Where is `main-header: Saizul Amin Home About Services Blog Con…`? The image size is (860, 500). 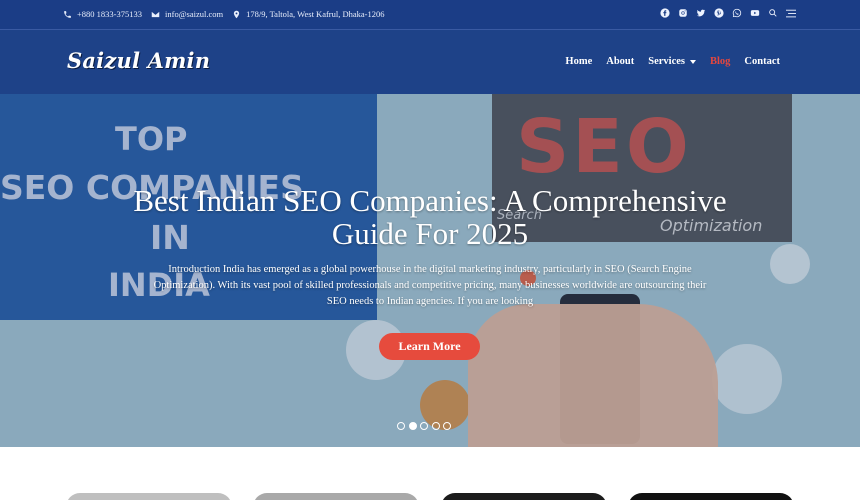
main-header: Saizul Amin Home About Services Blog Con… is located at coordinates (430, 62).